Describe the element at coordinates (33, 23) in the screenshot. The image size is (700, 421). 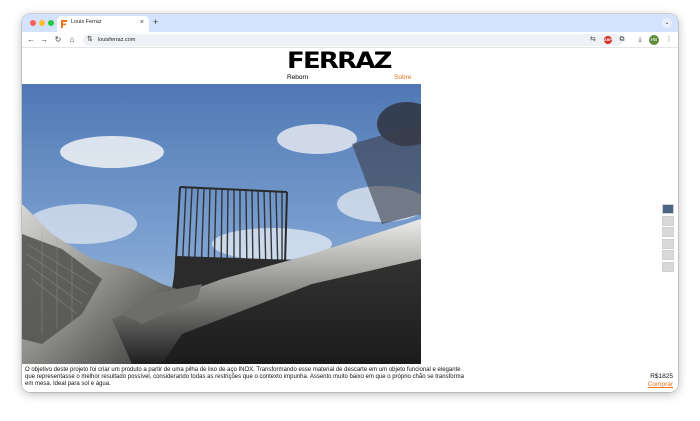
I see `close-window-button` at that location.